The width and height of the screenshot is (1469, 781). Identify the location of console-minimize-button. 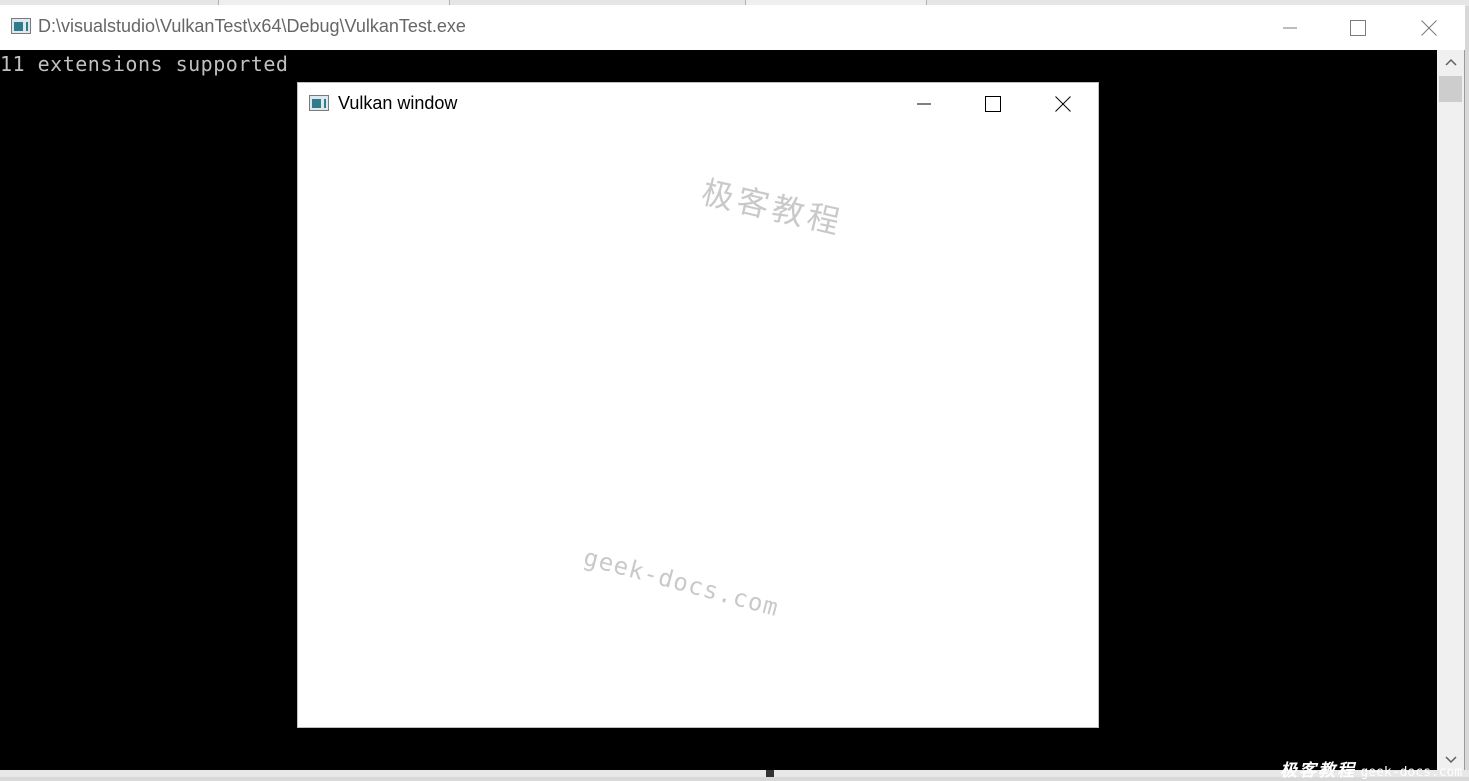
(1290, 27).